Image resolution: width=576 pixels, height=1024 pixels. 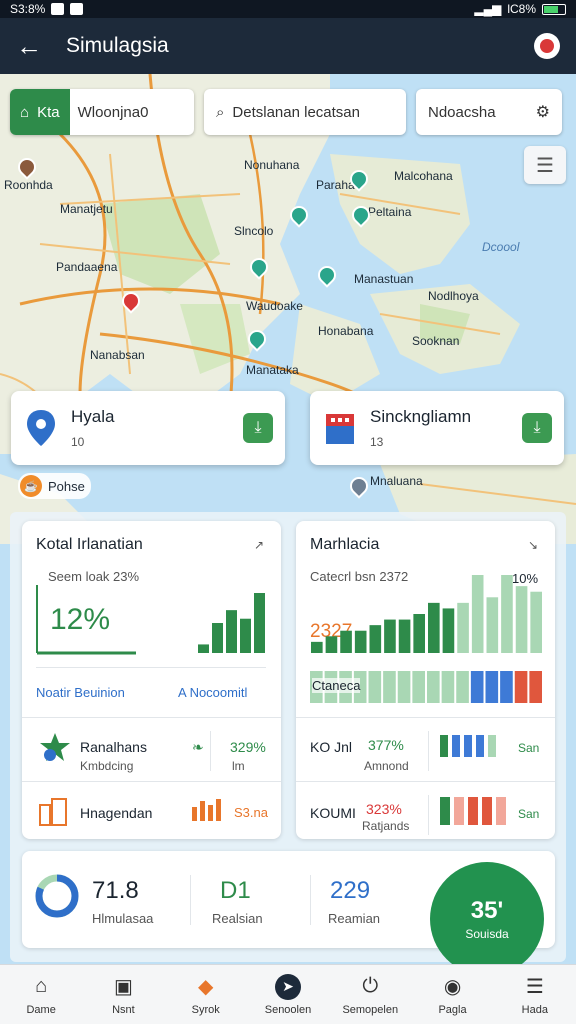 What do you see at coordinates (80, 692) in the screenshot?
I see `footer-link-left: Noatir Beuinion` at bounding box center [80, 692].